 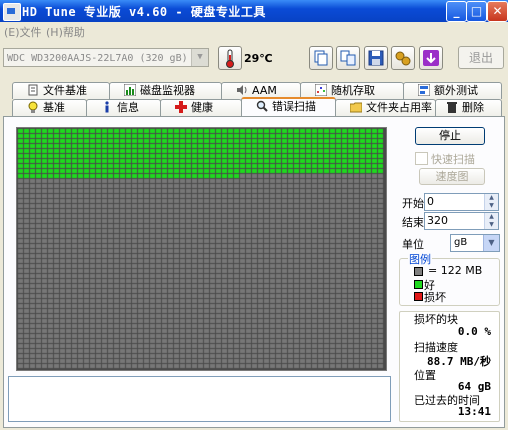 I want to click on tab-label: 错误扫描, so click(x=294, y=106).